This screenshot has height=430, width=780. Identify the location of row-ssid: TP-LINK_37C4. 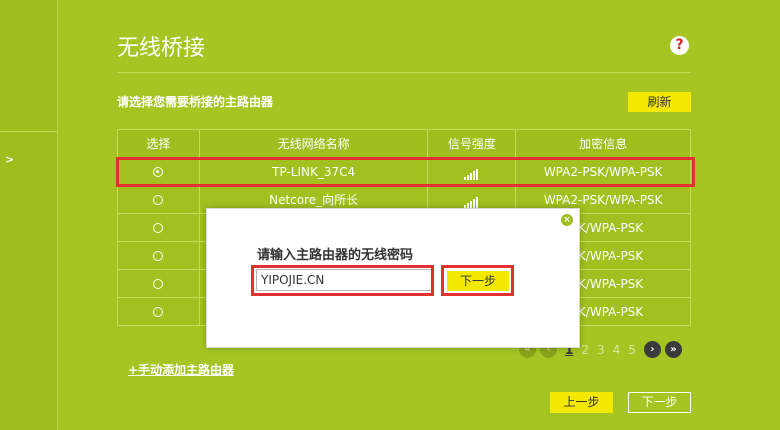
(313, 171).